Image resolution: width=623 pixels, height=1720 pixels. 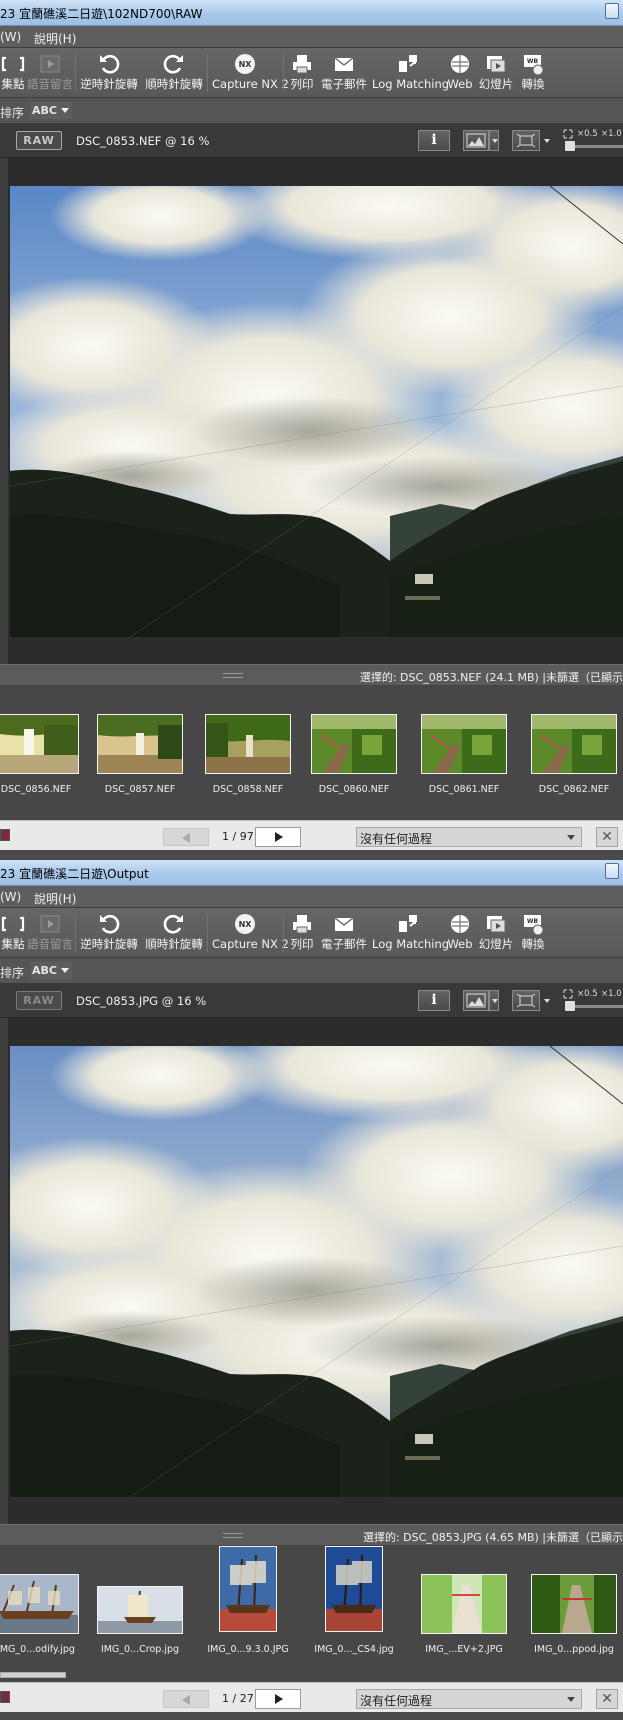 What do you see at coordinates (464, 754) in the screenshot?
I see `thumbnail: DSC_0861.NEF` at bounding box center [464, 754].